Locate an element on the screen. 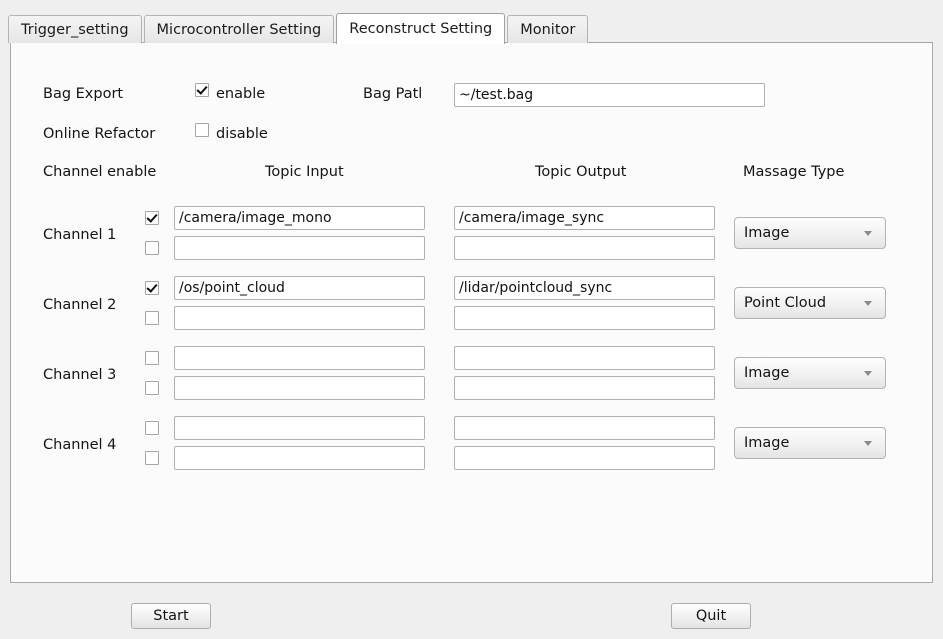 This screenshot has width=943, height=639. channel-3-row-2-topic-output is located at coordinates (584, 388).